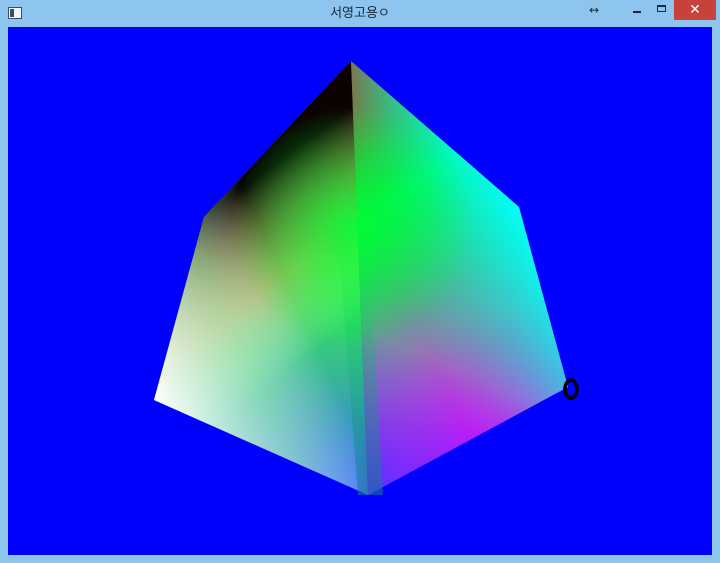  I want to click on minimize-icon, so click(637, 12).